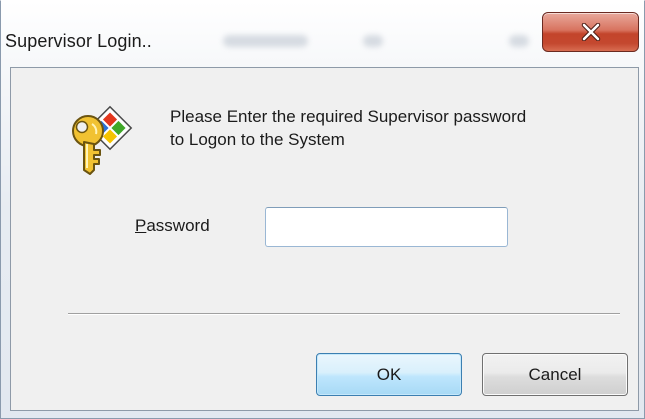  What do you see at coordinates (172, 225) in the screenshot?
I see `password-label: Password` at bounding box center [172, 225].